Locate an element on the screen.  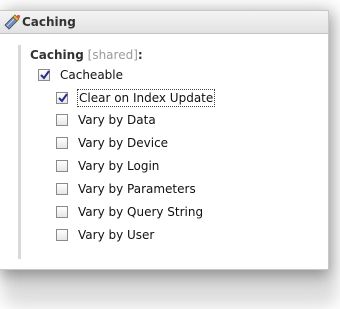
section-title: Caching [shared]: is located at coordinates (86, 55).